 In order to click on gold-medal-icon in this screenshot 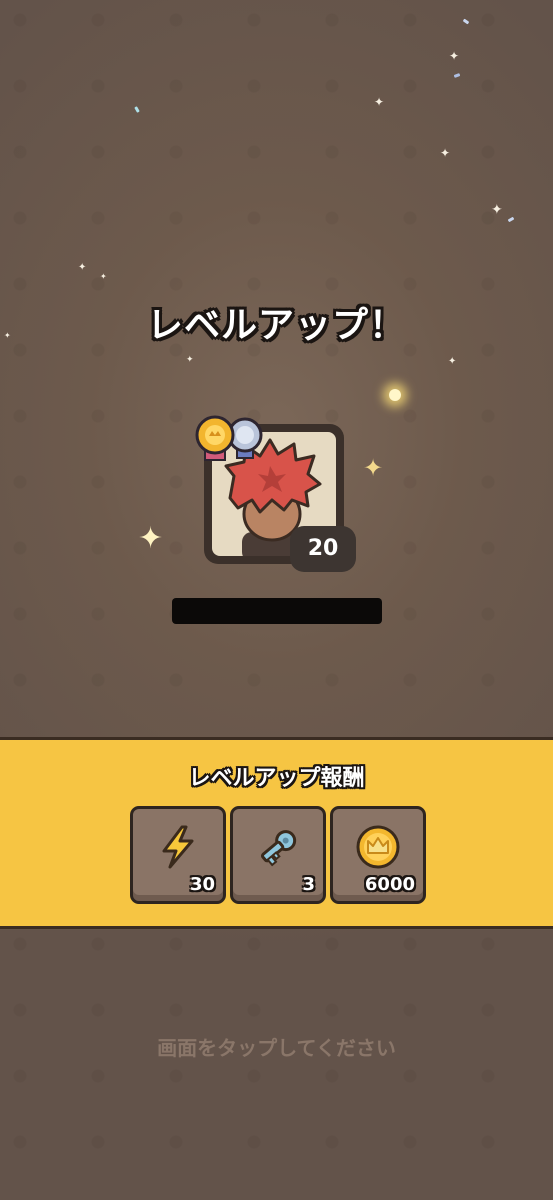, I will do `click(215, 442)`.